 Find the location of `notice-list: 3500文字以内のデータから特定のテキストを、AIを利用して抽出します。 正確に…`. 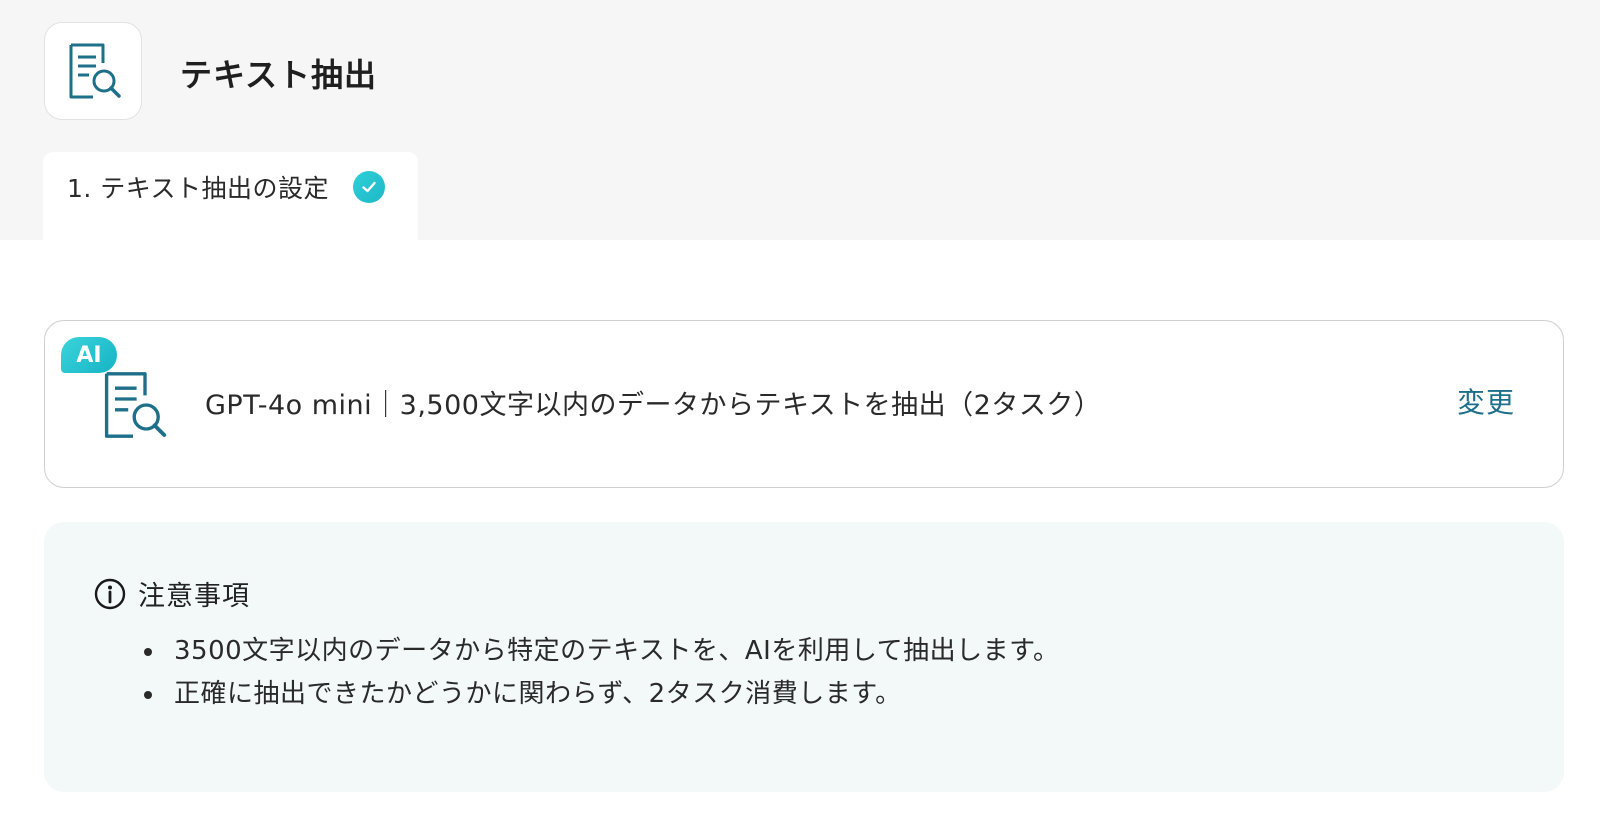

notice-list: 3500文字以内のデータから特定のテキストを、AIを利用して抽出します。 正確に… is located at coordinates (601, 673).